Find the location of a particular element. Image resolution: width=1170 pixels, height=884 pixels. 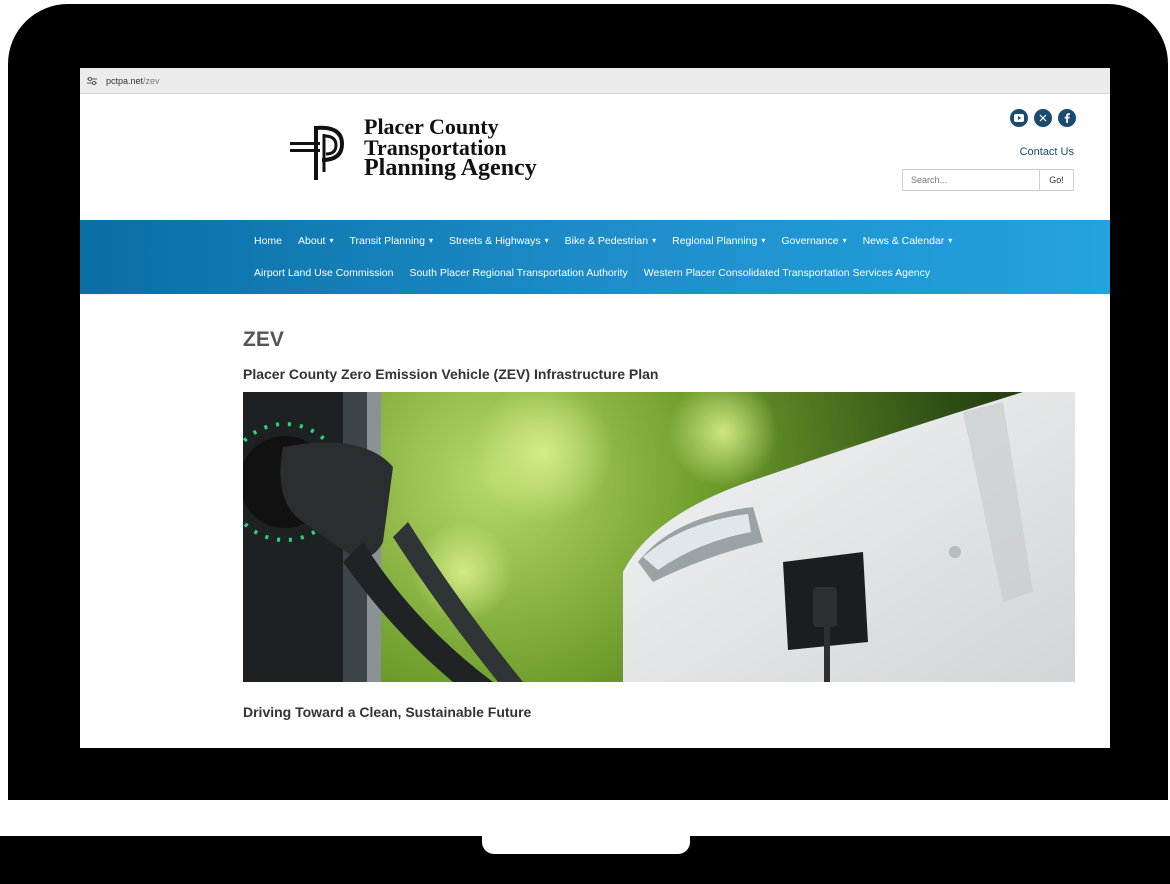

nav-item-news-calendar: News & Calendar ▾ is located at coordinates (908, 241).